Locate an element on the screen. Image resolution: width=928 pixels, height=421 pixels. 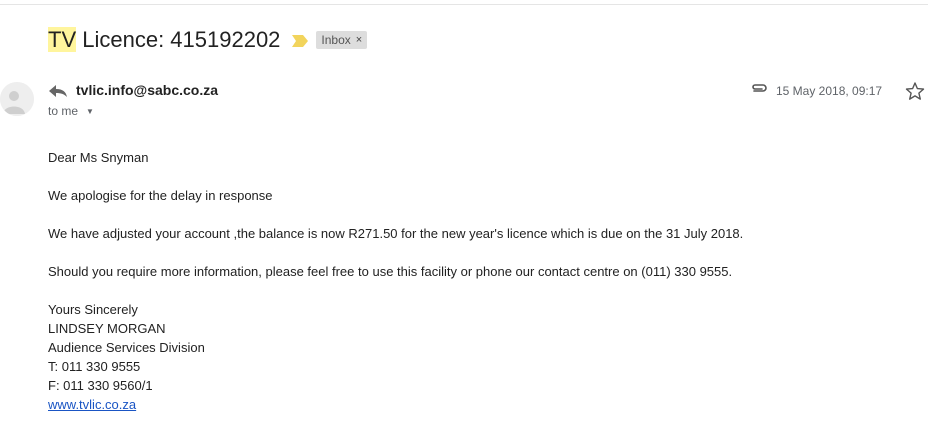
inbox-label-chip: Inbox × is located at coordinates (342, 40).